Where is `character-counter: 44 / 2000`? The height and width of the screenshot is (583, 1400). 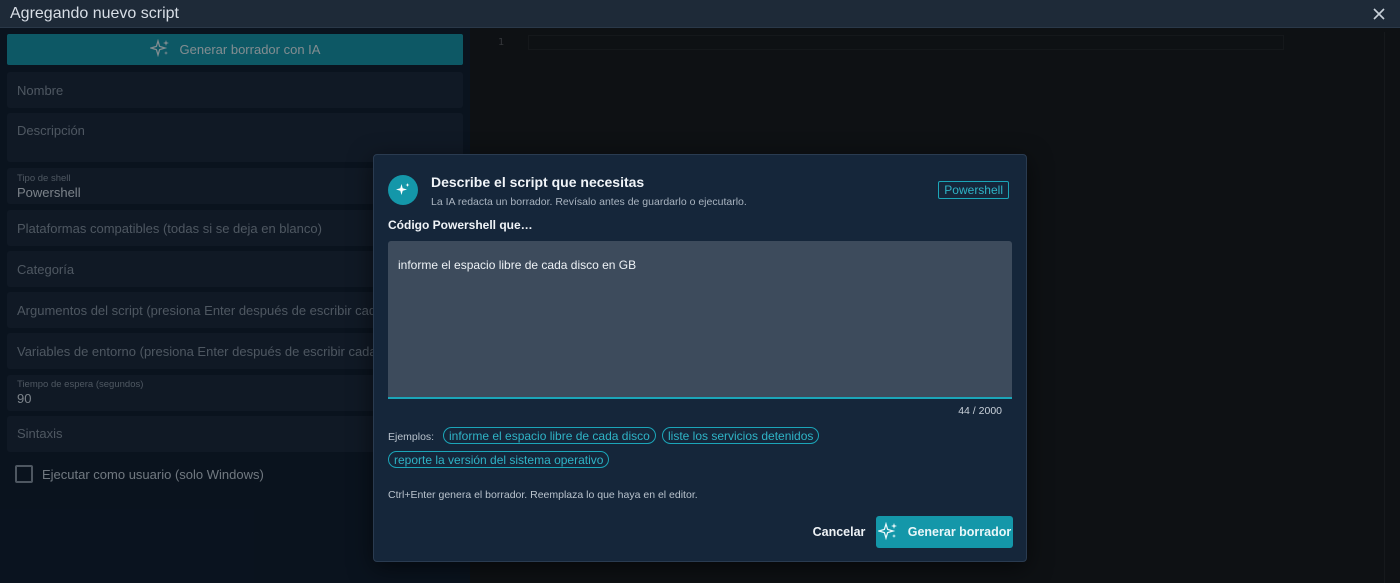
character-counter: 44 / 2000 is located at coordinates (980, 411).